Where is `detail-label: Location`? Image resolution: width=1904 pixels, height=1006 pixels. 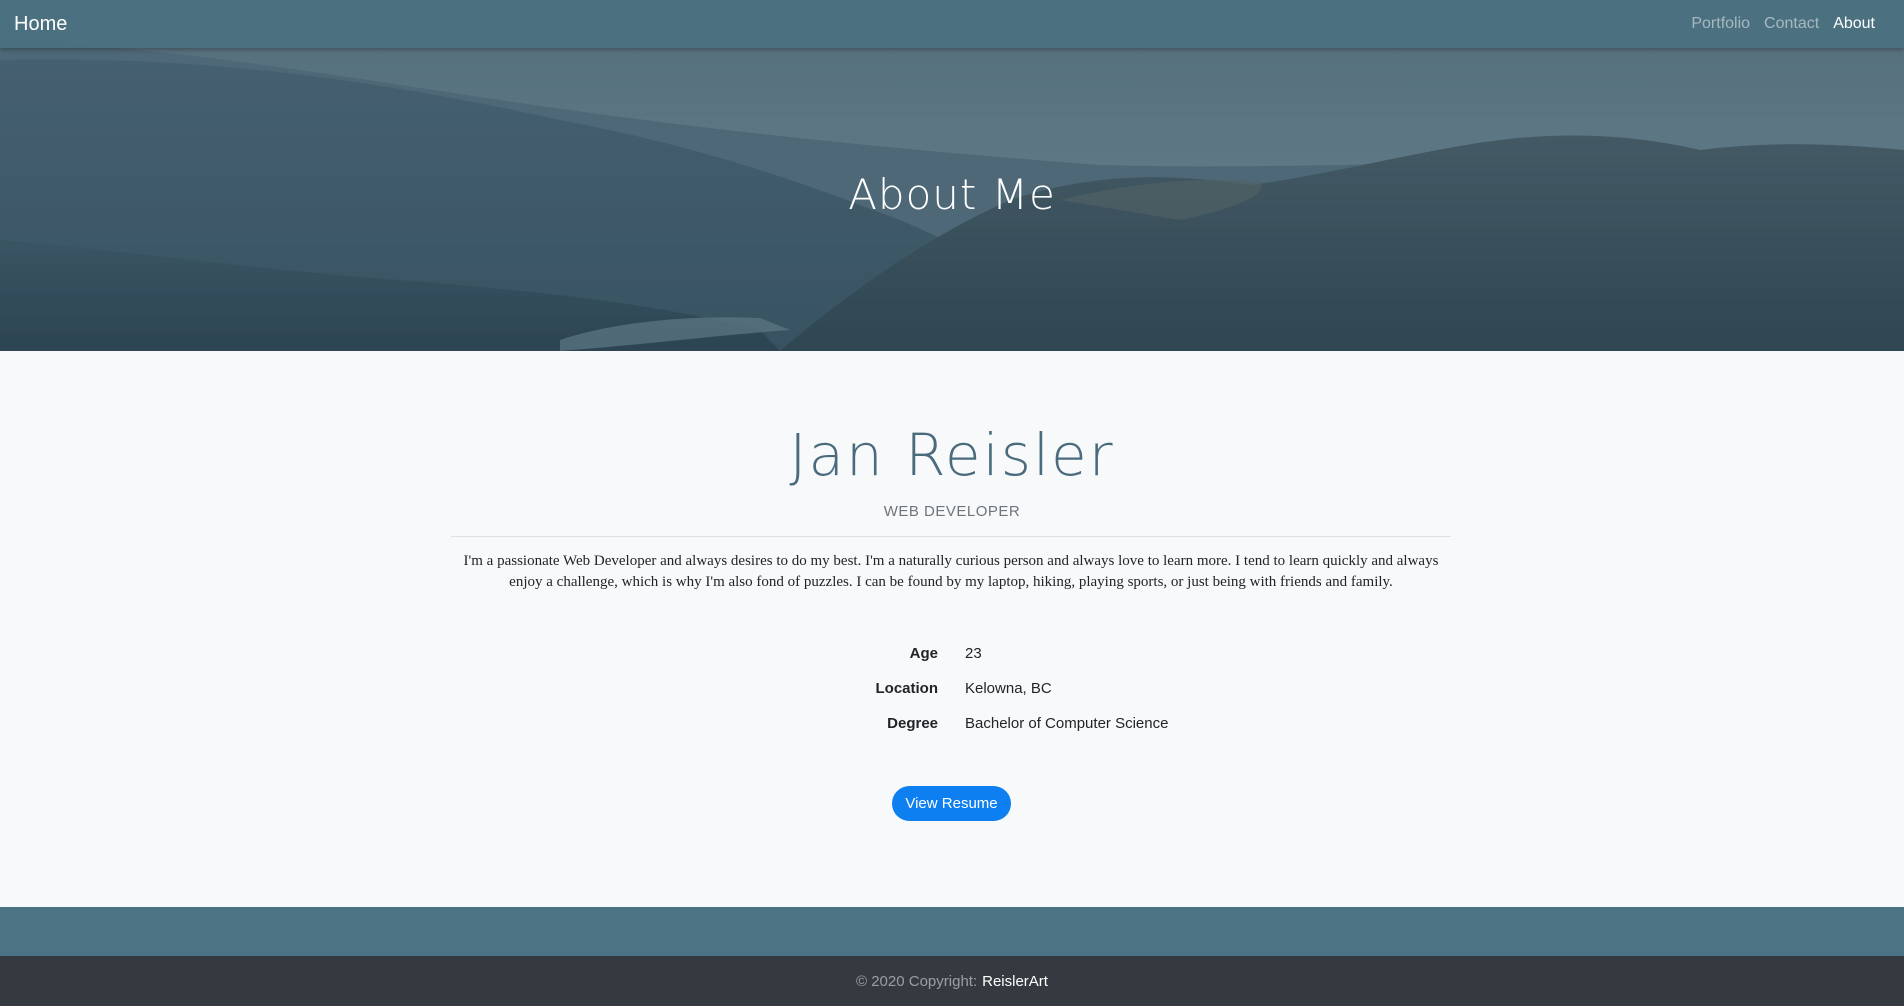 detail-label: Location is located at coordinates (907, 688).